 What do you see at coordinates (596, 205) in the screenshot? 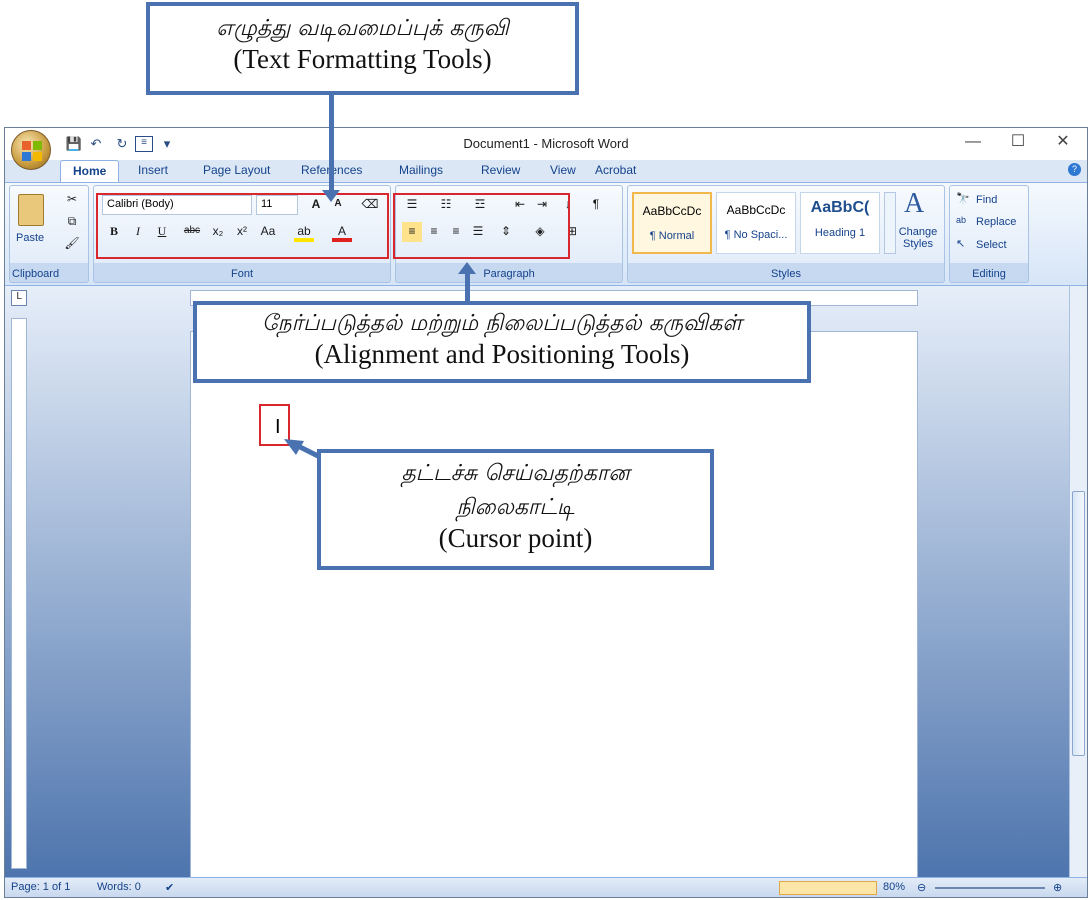
I see `show-marks-icon: ¶` at bounding box center [596, 205].